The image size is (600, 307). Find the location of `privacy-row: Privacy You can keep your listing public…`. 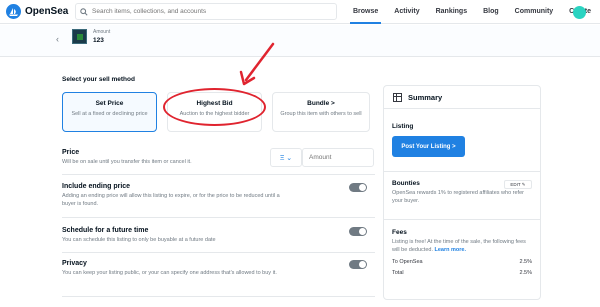

privacy-row: Privacy You can keep your listing public… is located at coordinates (218, 269).